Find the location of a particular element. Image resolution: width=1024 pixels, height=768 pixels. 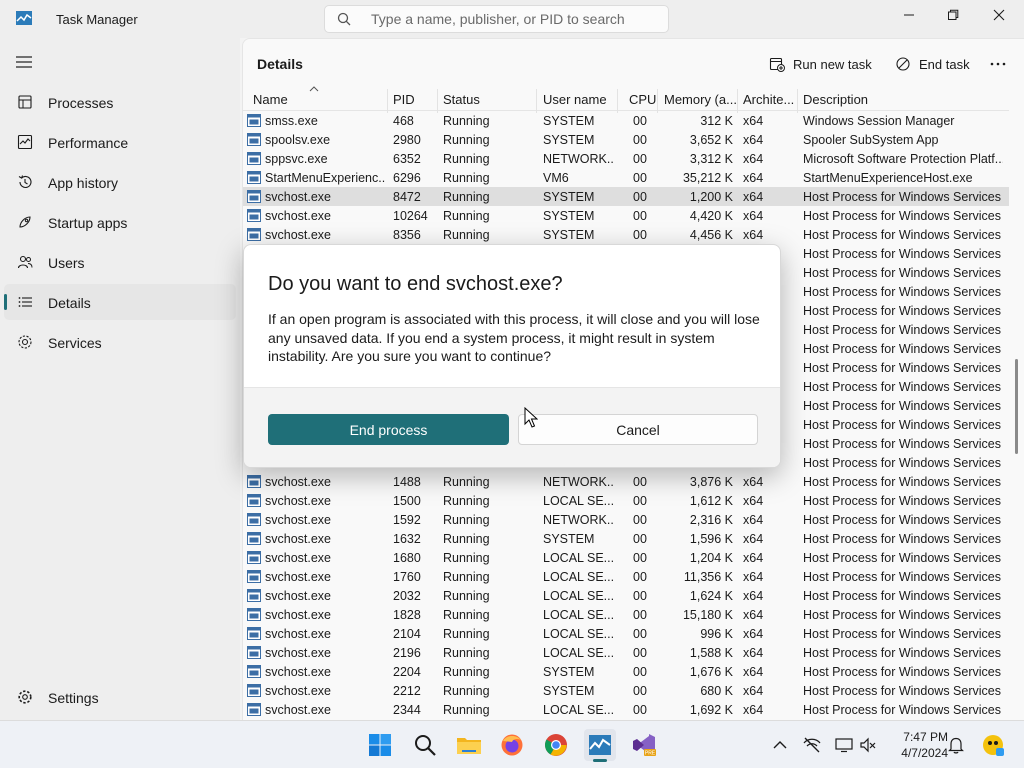

taskbar-task-manager is located at coordinates (600, 745).